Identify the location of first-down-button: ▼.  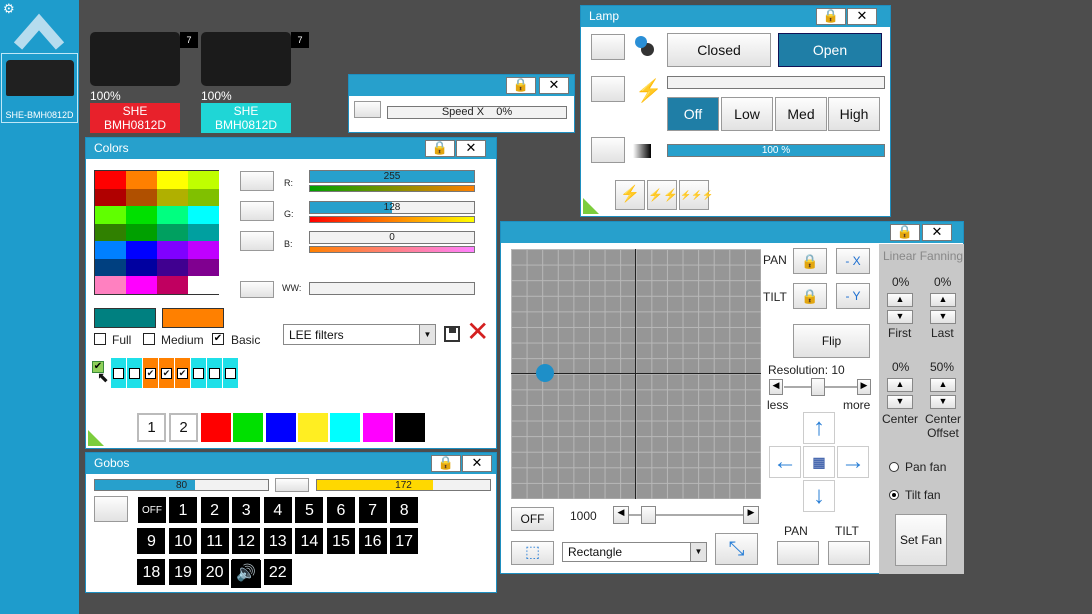
(900, 317).